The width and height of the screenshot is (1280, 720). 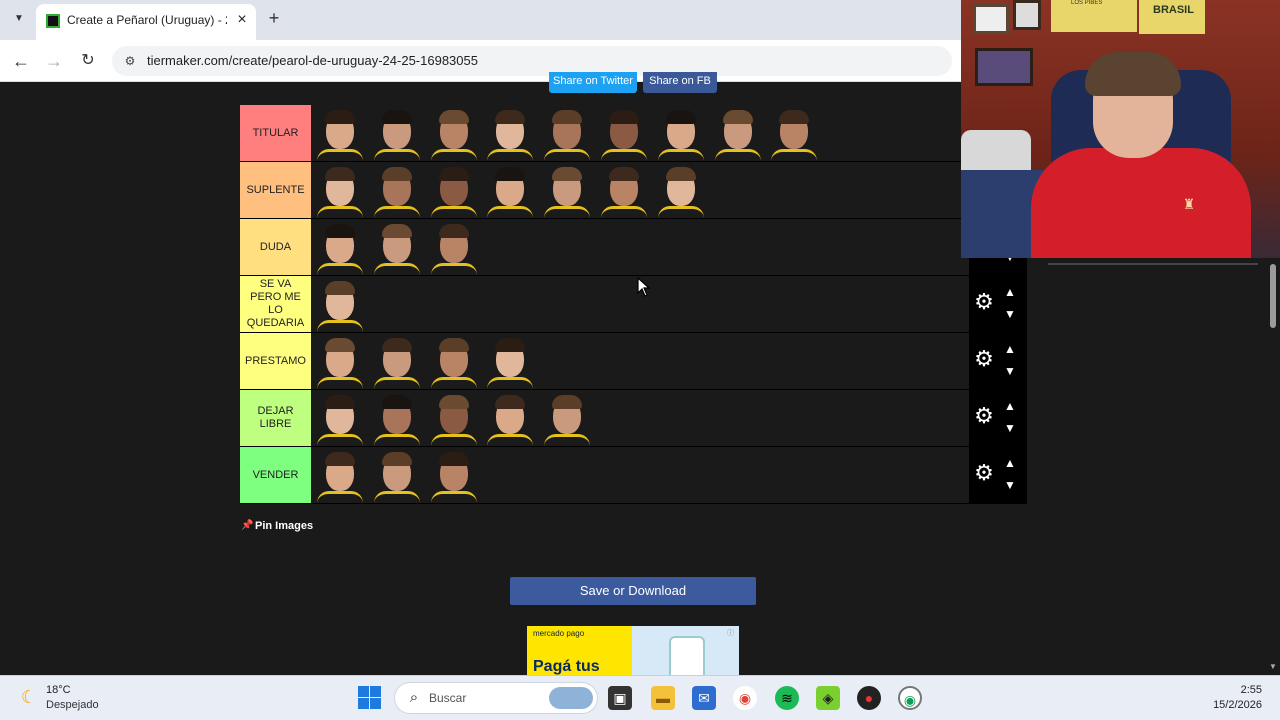 I want to click on obs-icon: ●, so click(x=869, y=698).